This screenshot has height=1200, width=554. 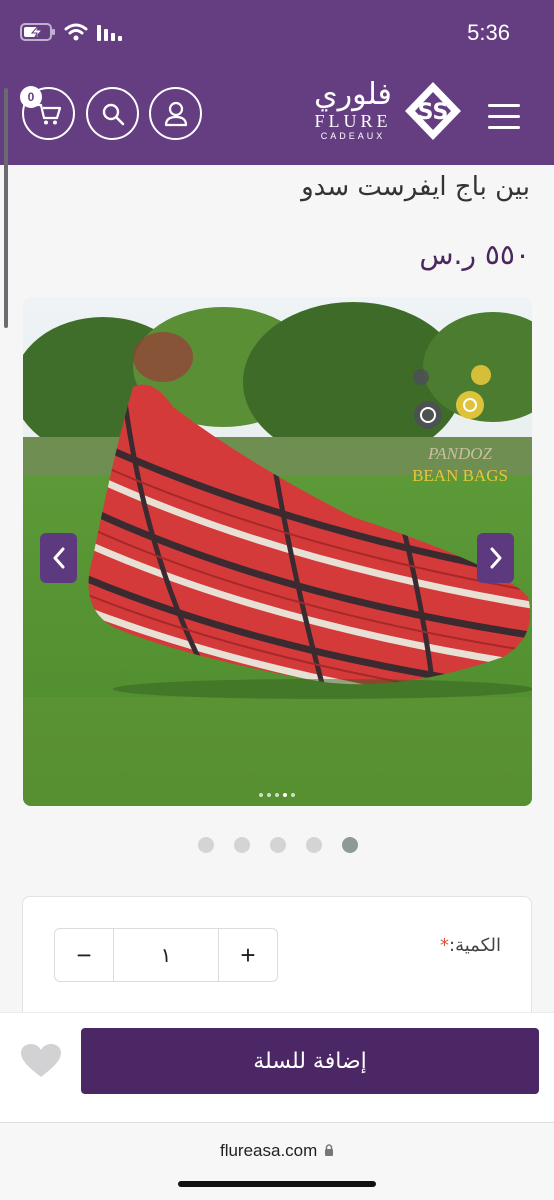 I want to click on gallery-prev-button, so click(x=58, y=558).